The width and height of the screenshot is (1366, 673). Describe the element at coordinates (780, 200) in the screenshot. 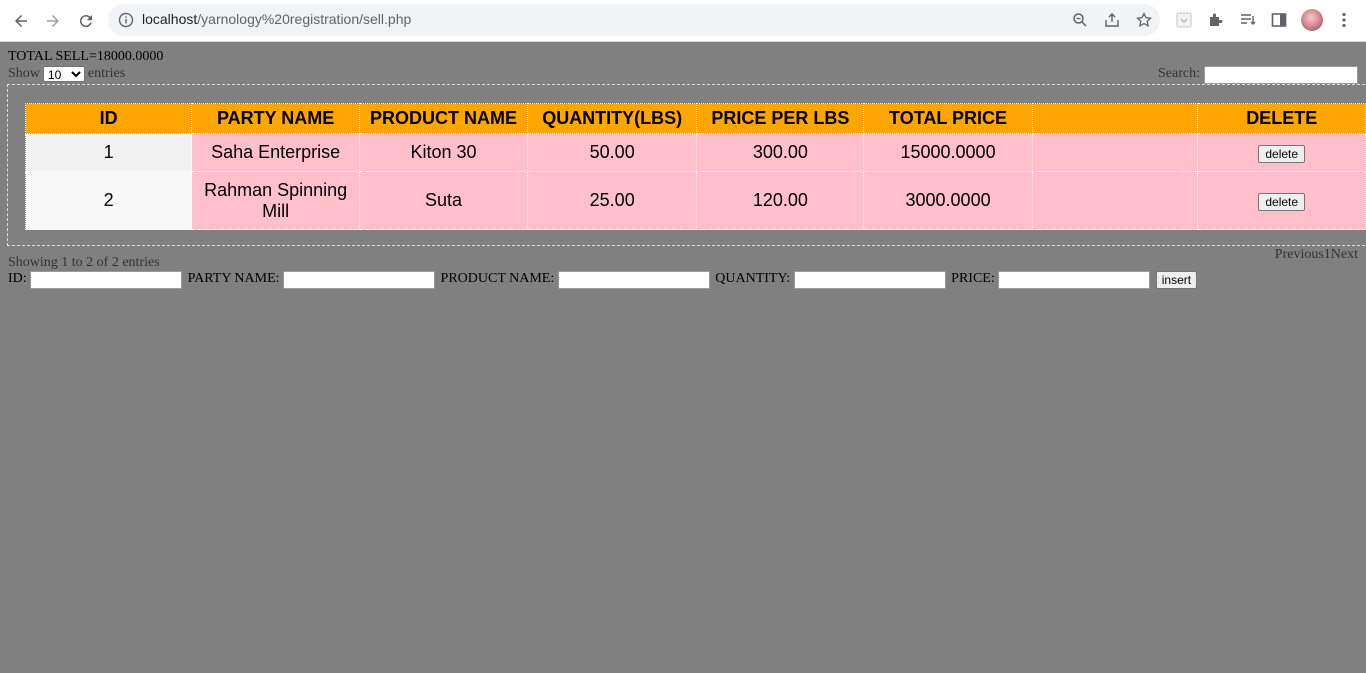

I see `cell-price: 120.00` at that location.